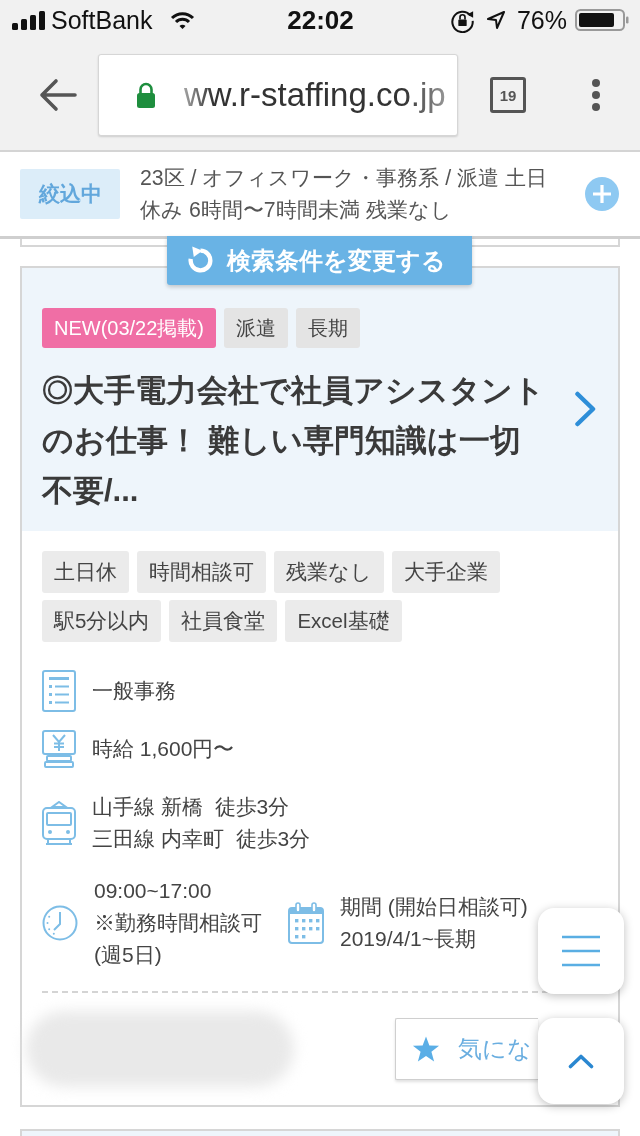 Image resolution: width=640 pixels, height=1136 pixels. What do you see at coordinates (343, 621) in the screenshot?
I see `feature-tag: Excel基礎` at bounding box center [343, 621].